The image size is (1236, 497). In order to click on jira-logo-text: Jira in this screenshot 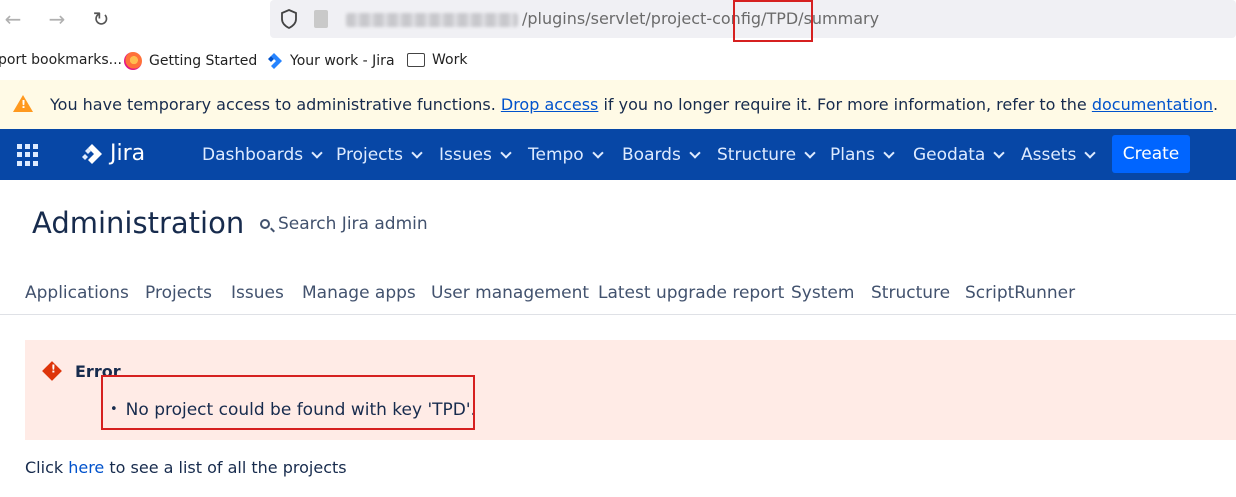, I will do `click(128, 153)`.